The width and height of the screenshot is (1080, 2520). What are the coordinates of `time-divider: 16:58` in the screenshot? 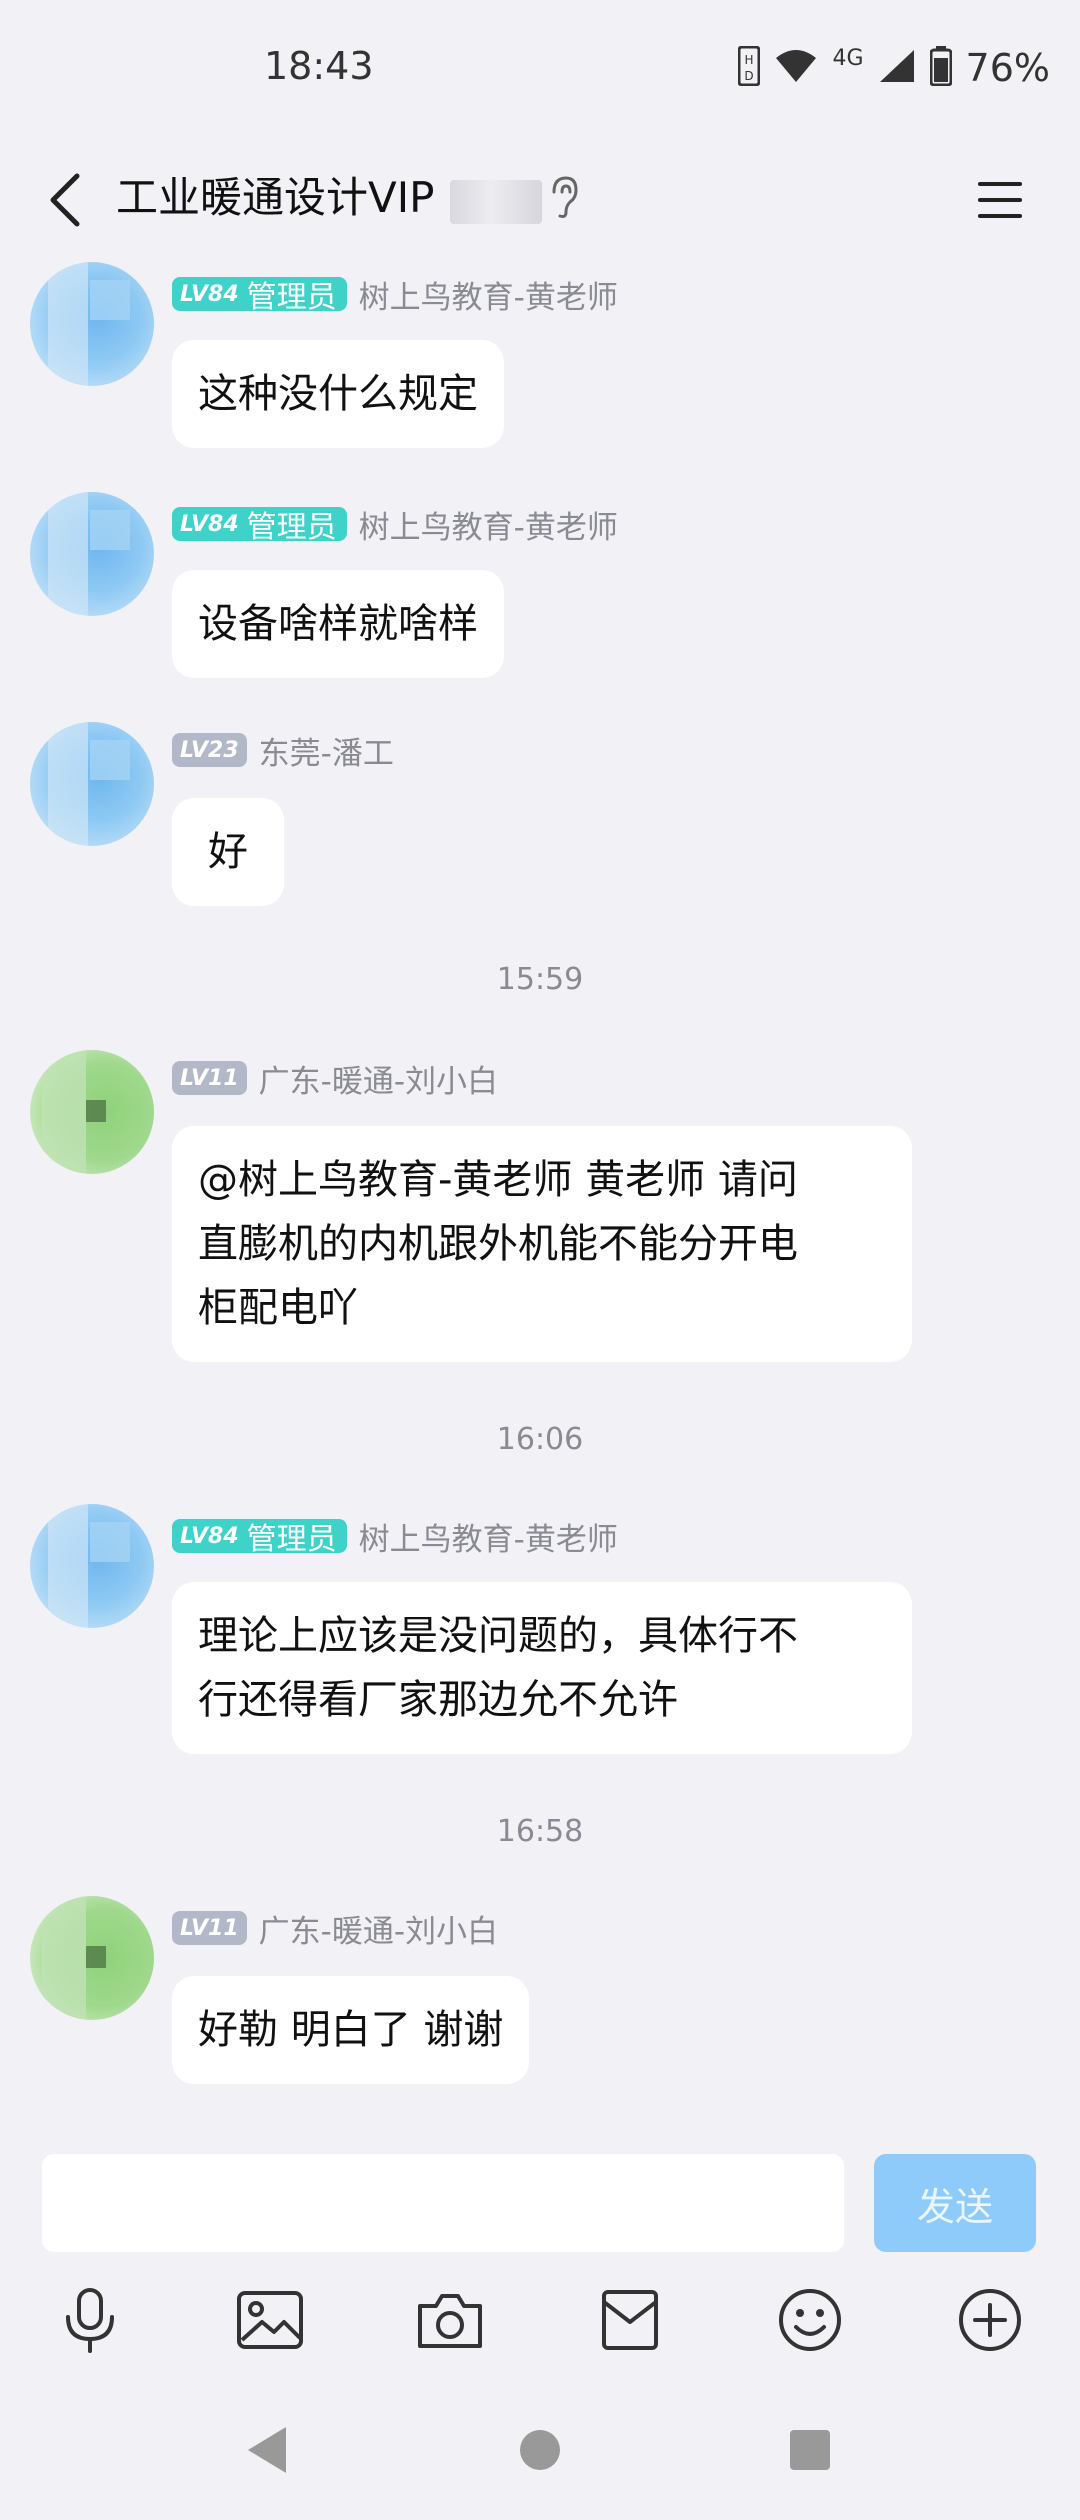 It's located at (540, 1831).